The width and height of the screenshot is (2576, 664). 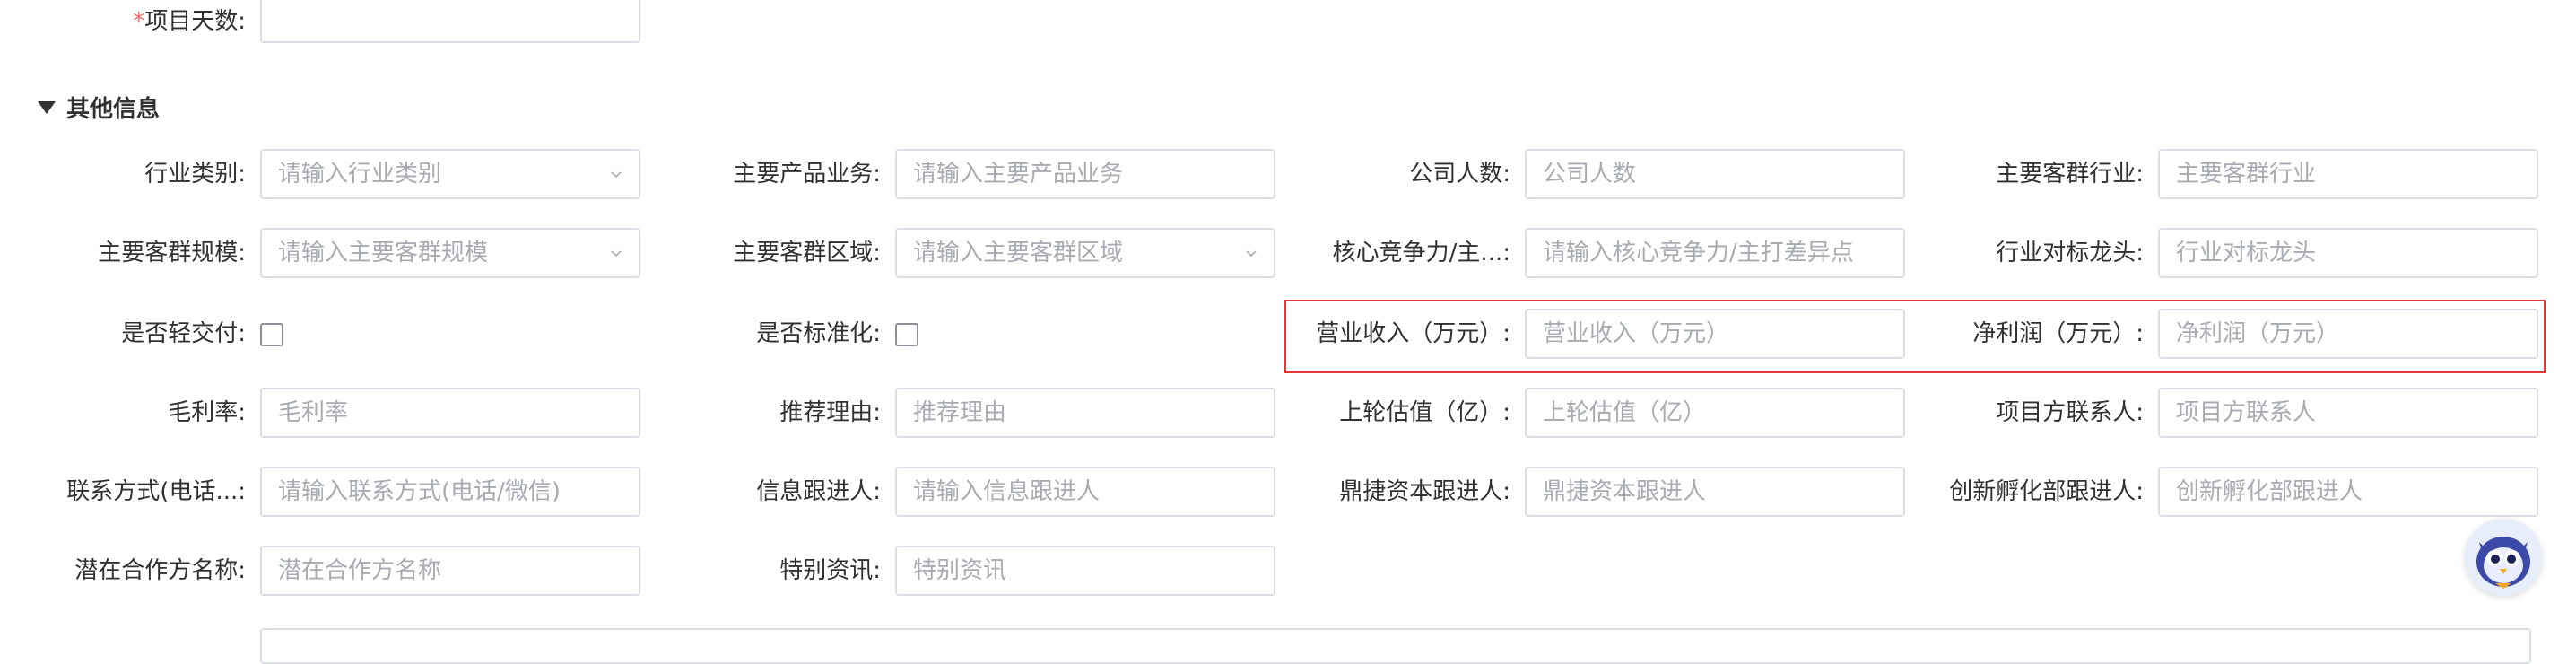 I want to click on checkbox-r2c0, so click(x=271, y=335).